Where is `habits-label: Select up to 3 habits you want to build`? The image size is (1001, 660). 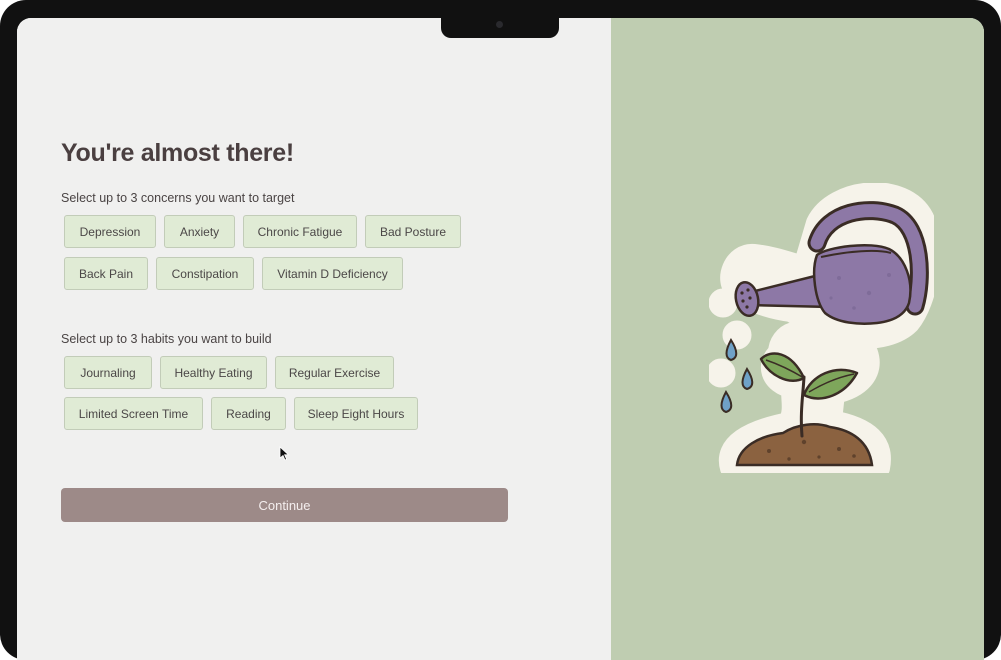 habits-label: Select up to 3 habits you want to build is located at coordinates (166, 339).